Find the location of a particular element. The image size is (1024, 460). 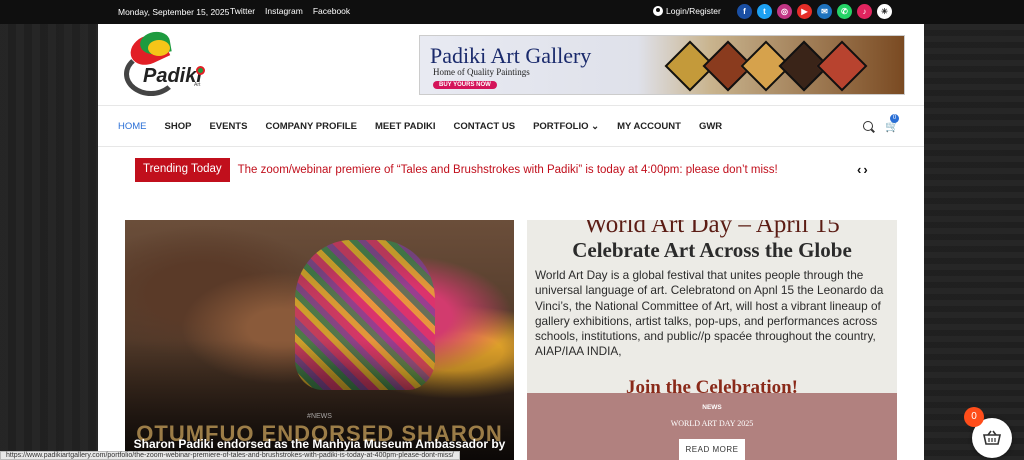

nav-item-meet-padiki: MEET PADIKI is located at coordinates (405, 126).